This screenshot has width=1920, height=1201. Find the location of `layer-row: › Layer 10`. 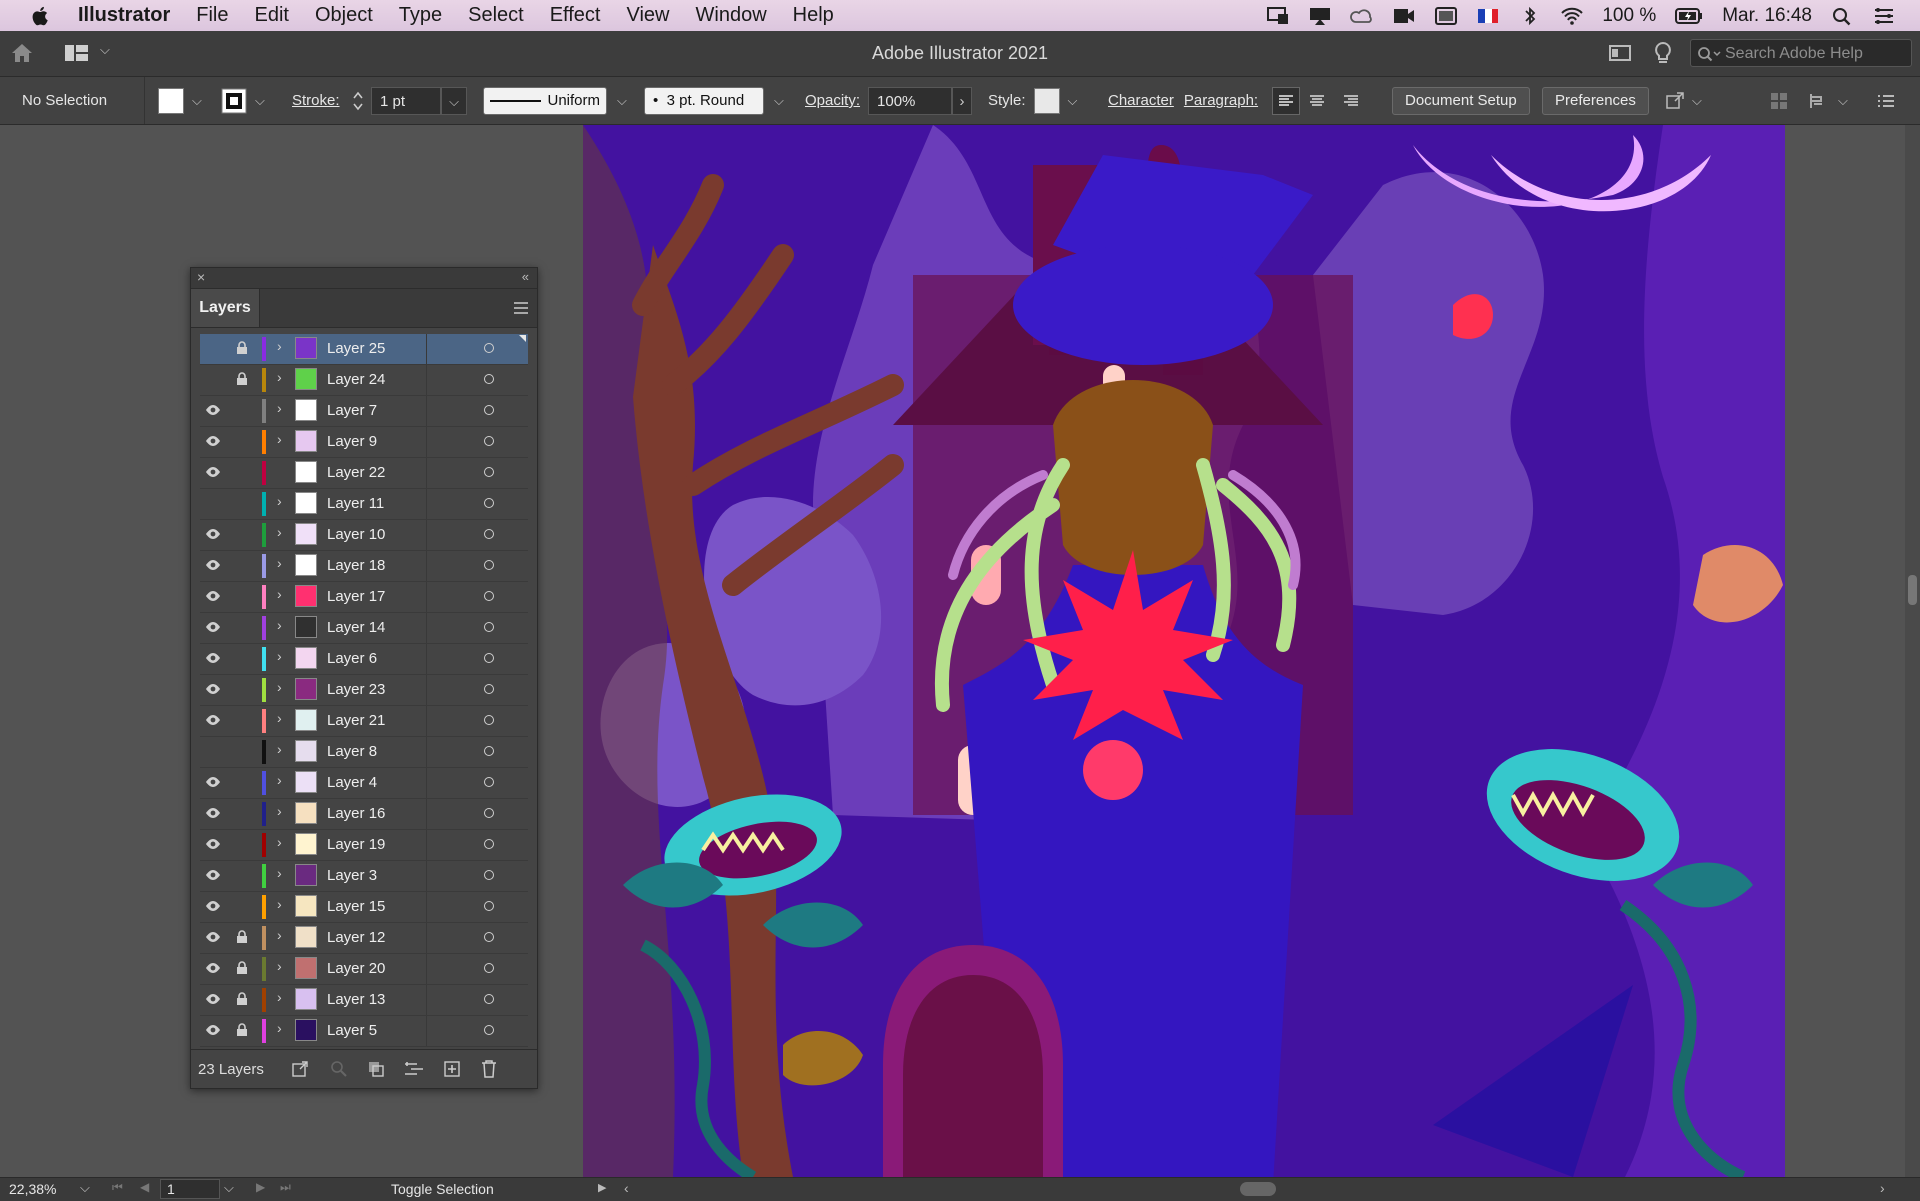

layer-row: › Layer 10 is located at coordinates (364, 535).